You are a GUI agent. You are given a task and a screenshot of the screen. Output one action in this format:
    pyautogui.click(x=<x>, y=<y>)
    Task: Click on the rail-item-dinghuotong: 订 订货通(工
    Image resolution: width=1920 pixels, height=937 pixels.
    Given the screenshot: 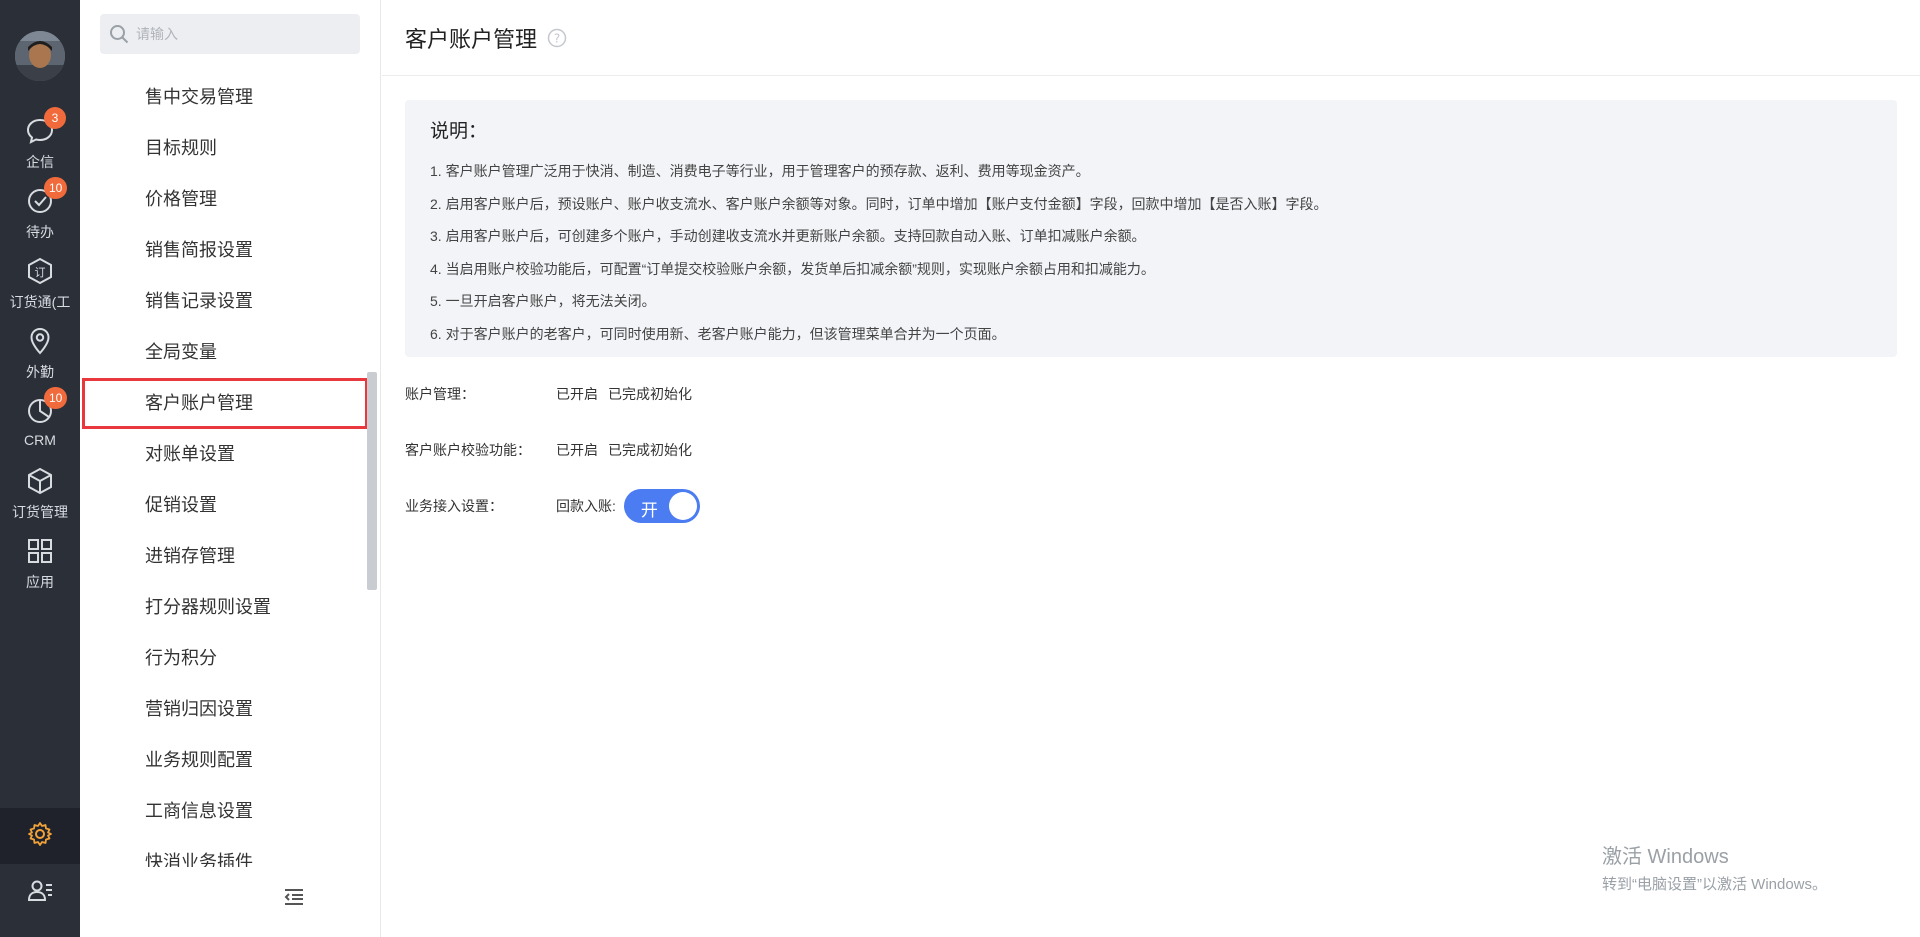 What is the action you would take?
    pyautogui.click(x=40, y=286)
    